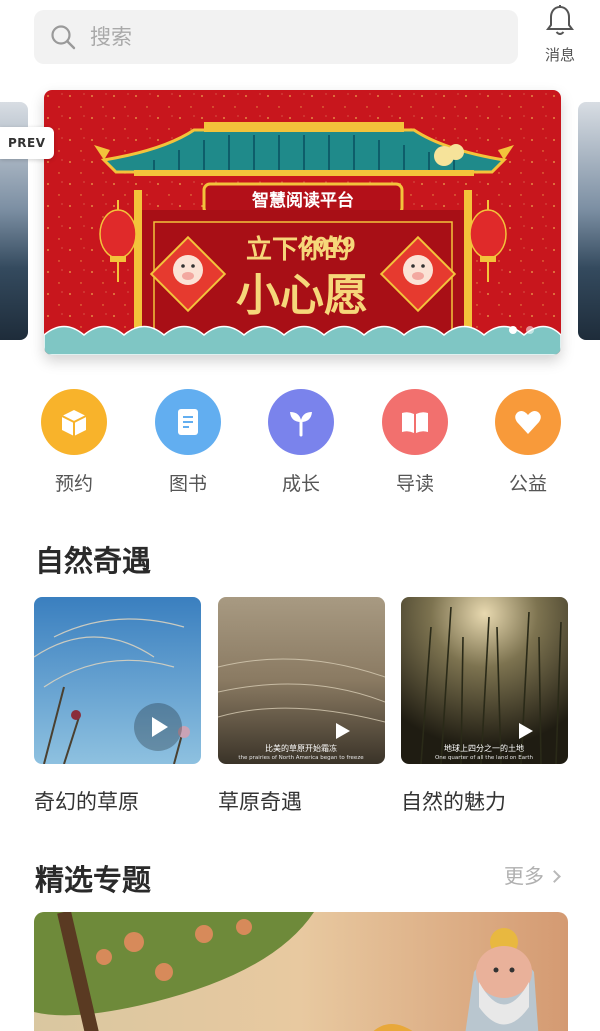 The width and height of the screenshot is (600, 1031). What do you see at coordinates (260, 802) in the screenshot?
I see `video-title: 草原奇遇` at bounding box center [260, 802].